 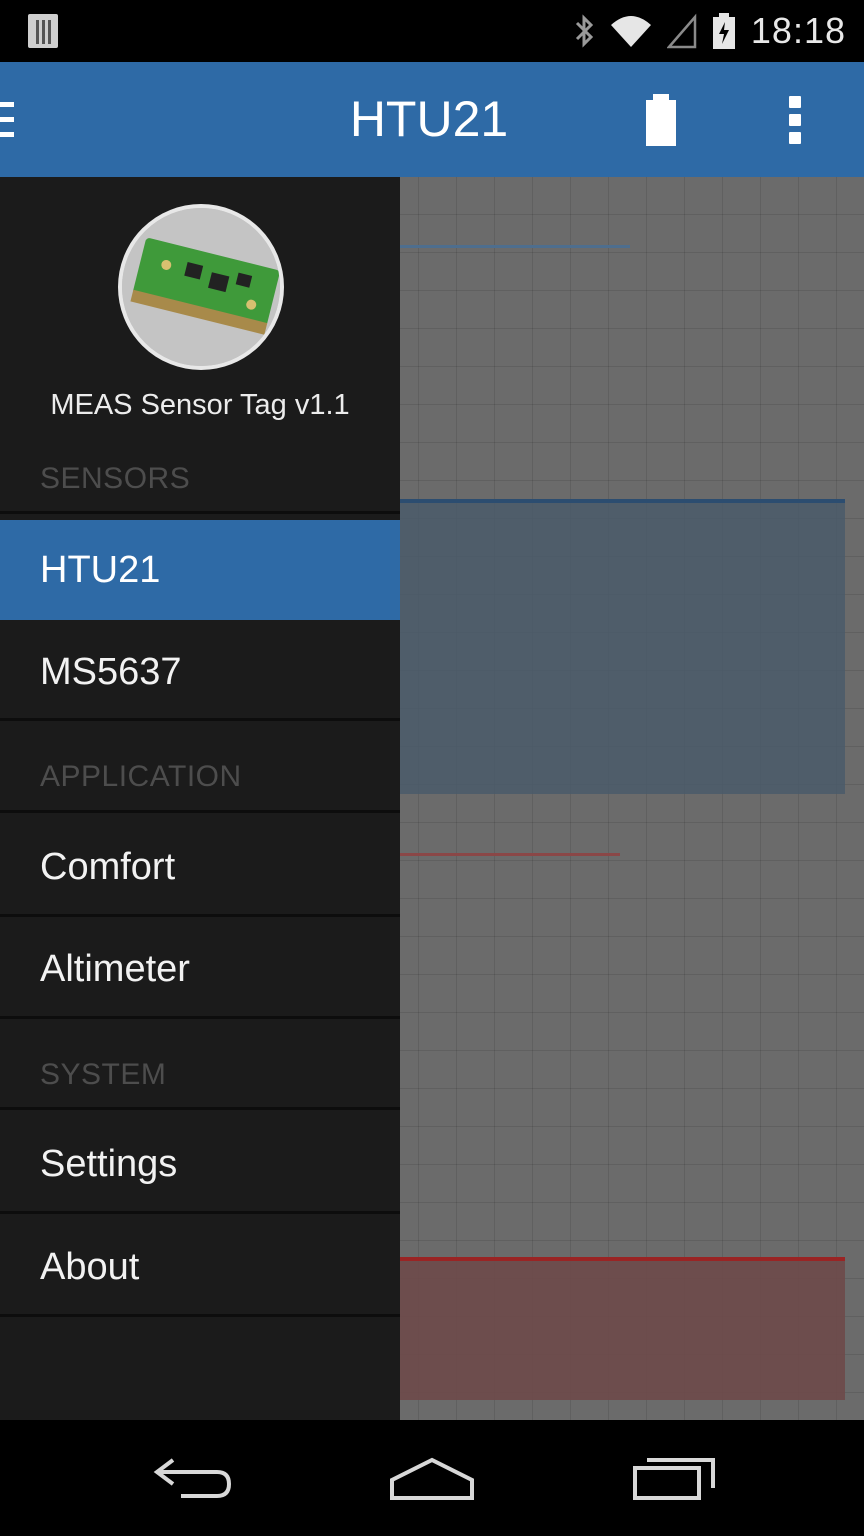 I want to click on humidity-chart-top-line, so click(x=515, y=246).